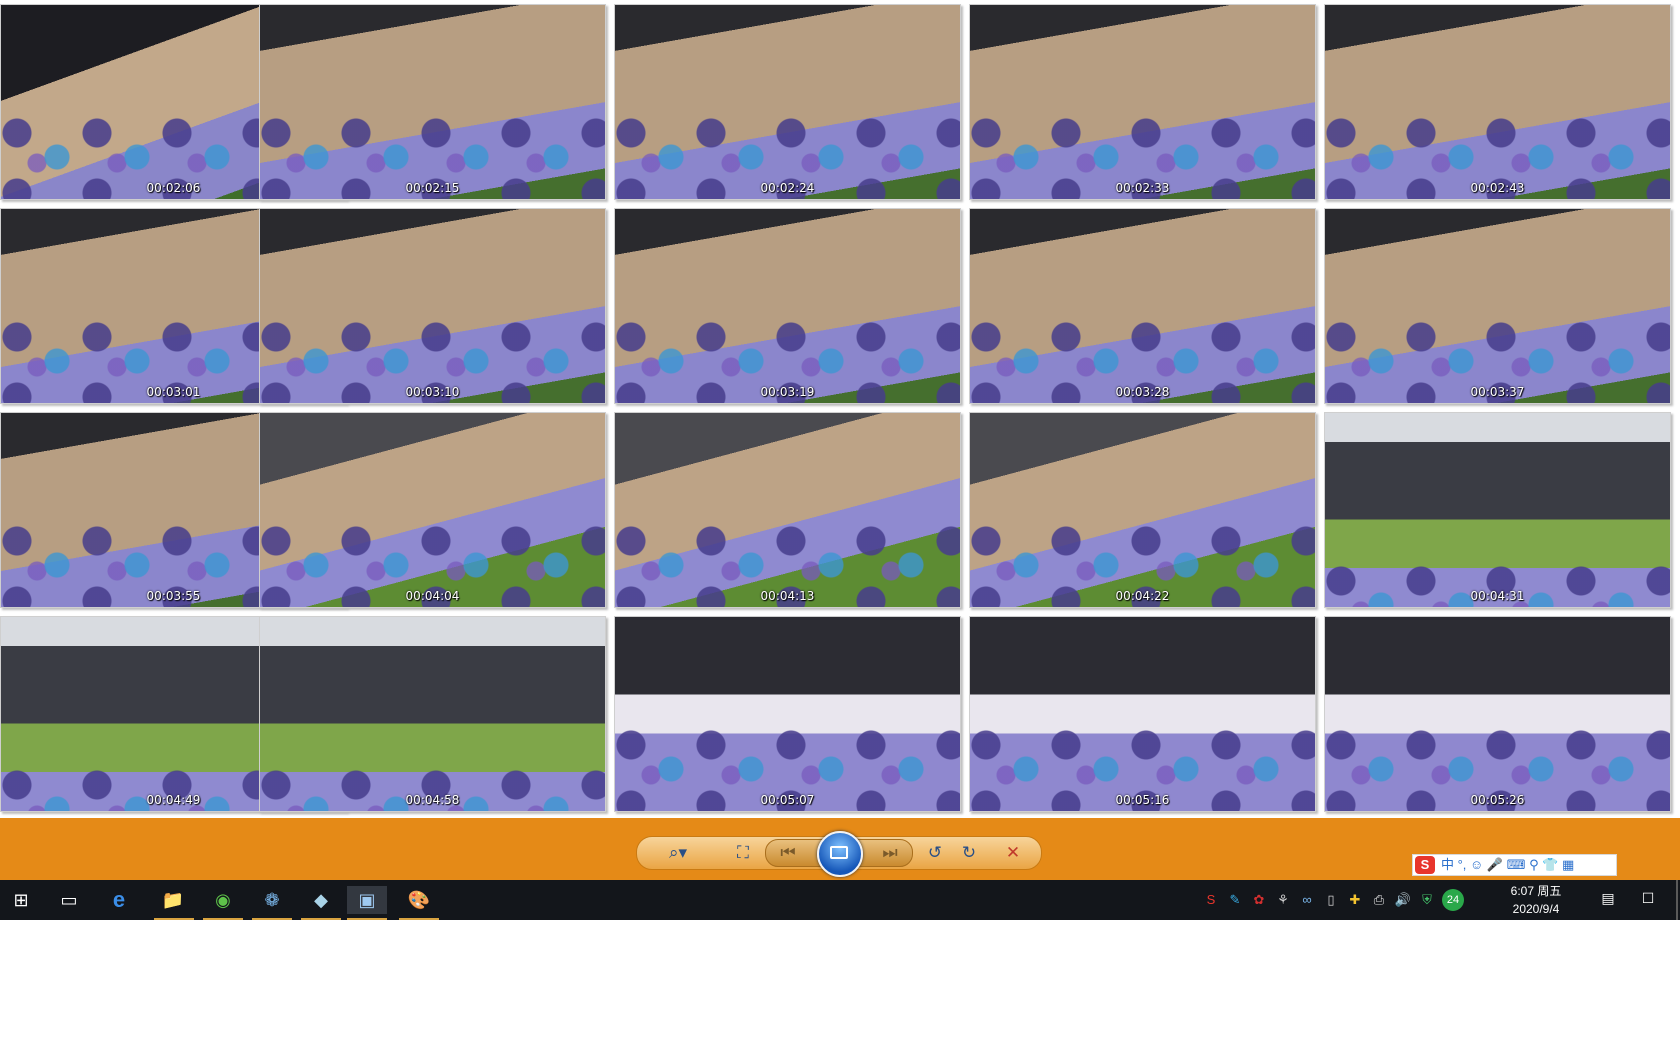 The image size is (1680, 1050). Describe the element at coordinates (1648, 900) in the screenshot. I see `action-center-icon: ☐` at that location.